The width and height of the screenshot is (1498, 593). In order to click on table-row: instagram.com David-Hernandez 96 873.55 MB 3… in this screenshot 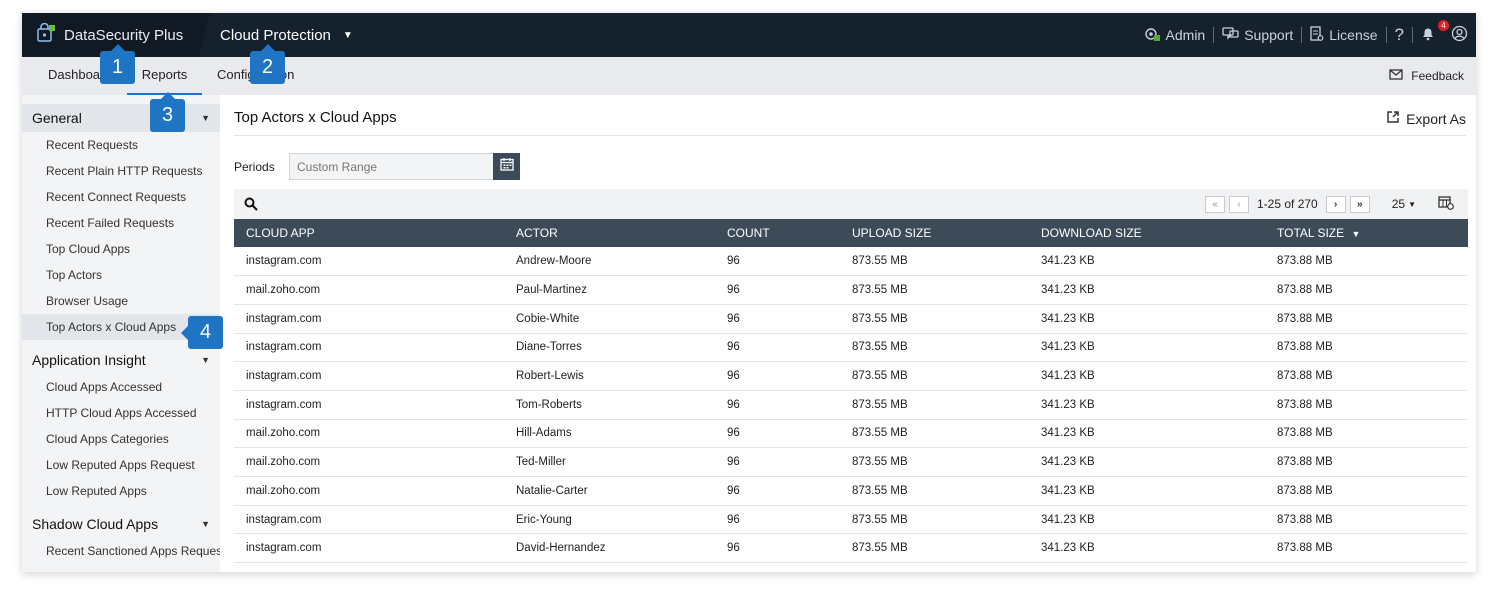, I will do `click(851, 548)`.